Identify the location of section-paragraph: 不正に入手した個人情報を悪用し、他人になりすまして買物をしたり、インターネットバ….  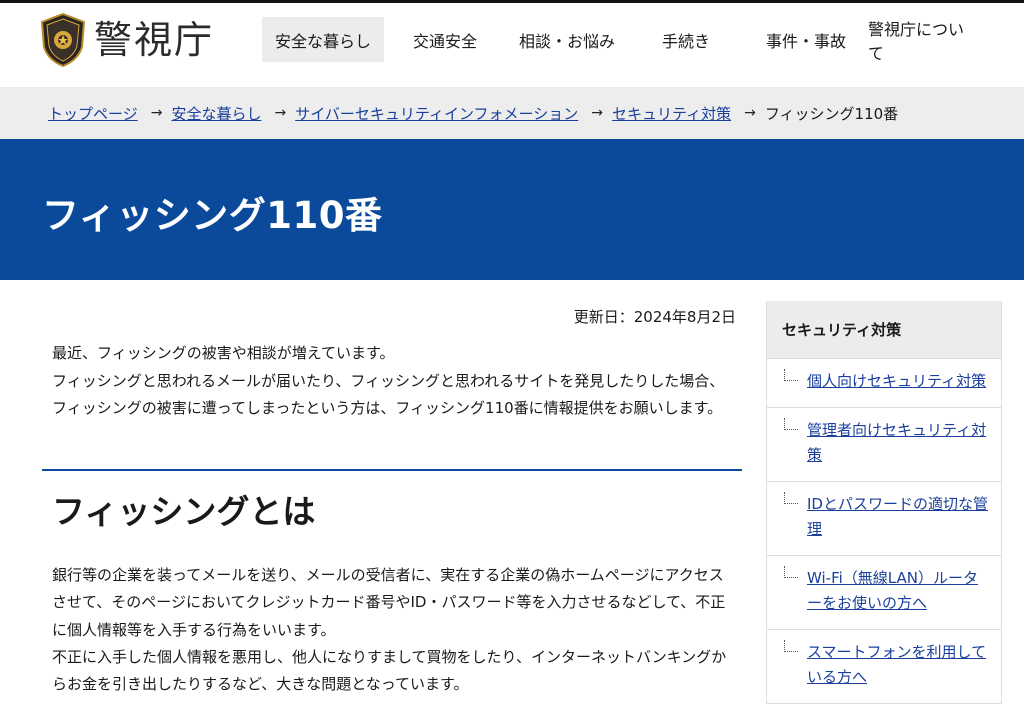
(389, 670).